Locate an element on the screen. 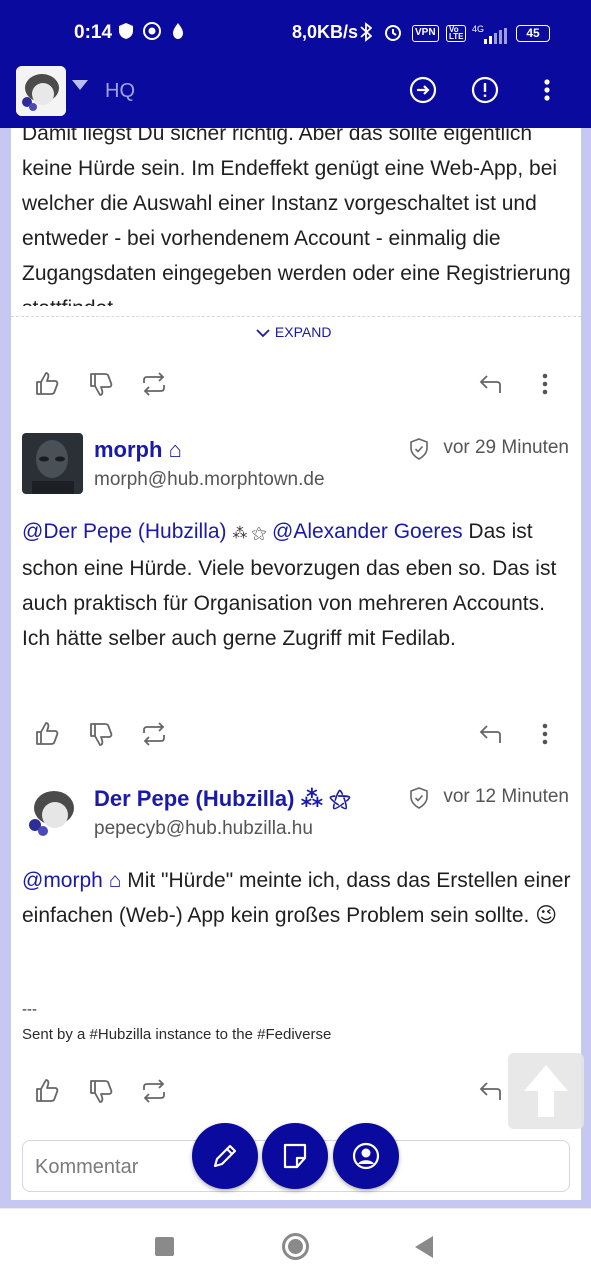 The height and width of the screenshot is (1280, 591). author-name: Der Pepe (Hubzilla) ⁂ ⚝ is located at coordinates (222, 799).